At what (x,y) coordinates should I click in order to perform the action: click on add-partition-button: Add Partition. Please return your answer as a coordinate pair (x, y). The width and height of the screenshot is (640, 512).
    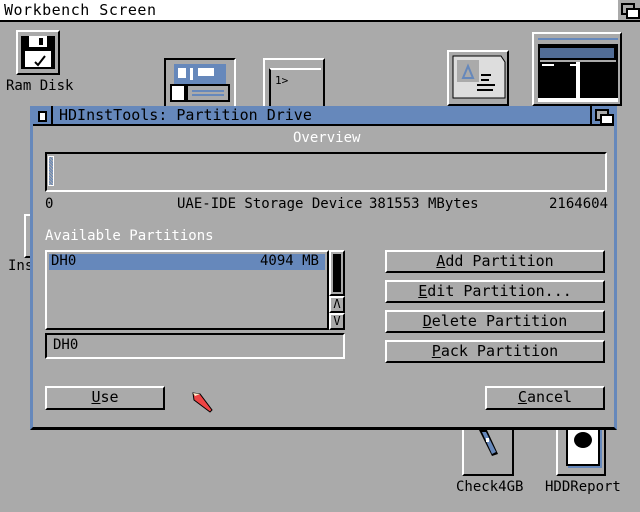
    Looking at the image, I should click on (495, 261).